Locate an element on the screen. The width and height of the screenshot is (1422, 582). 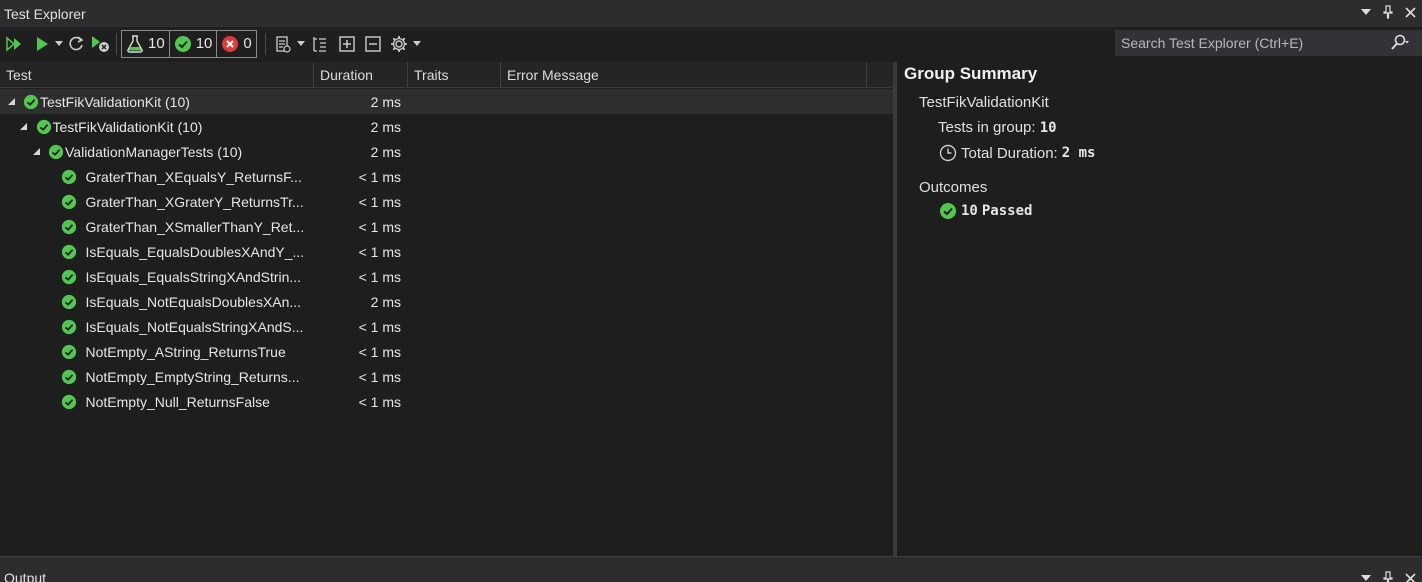
column-traits: Traits is located at coordinates (454, 75).